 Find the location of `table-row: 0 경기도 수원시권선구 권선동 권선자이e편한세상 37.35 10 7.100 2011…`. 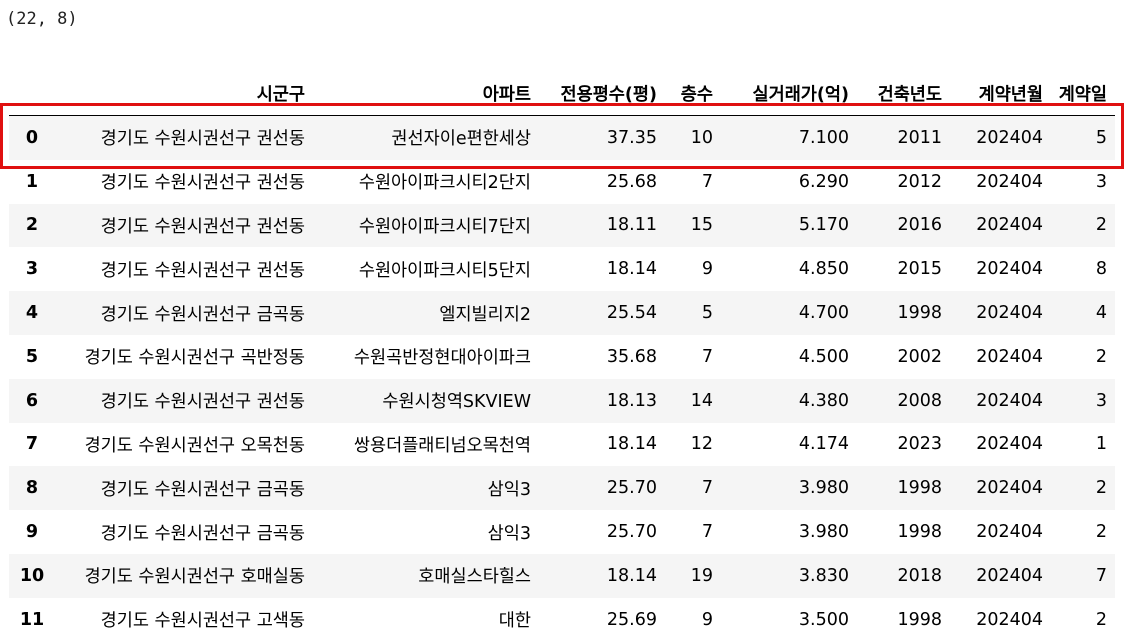

table-row: 0 경기도 수원시권선구 권선동 권선자이e편한세상 37.35 10 7.100 2011… is located at coordinates (562, 137).